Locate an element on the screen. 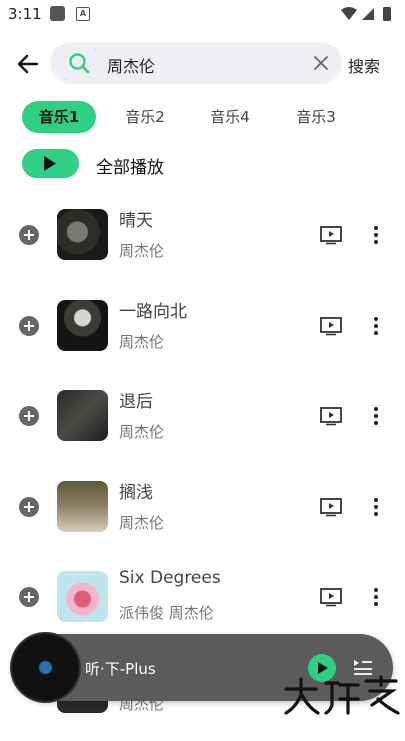  song-row: 退后 周杰伦 is located at coordinates (202, 424).